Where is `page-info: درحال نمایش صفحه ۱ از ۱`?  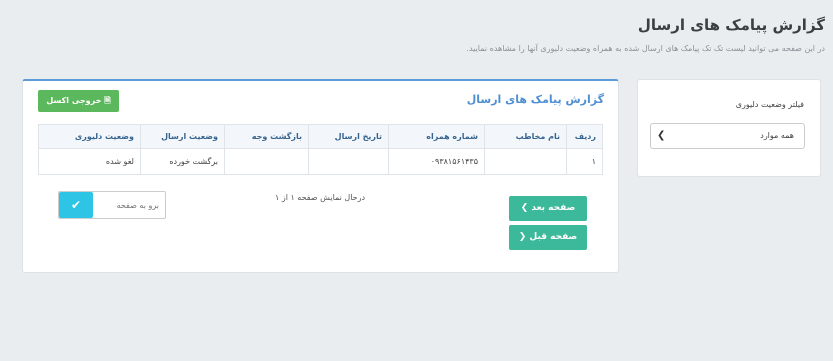
page-info: درحال نمایش صفحه ۱ از ۱ is located at coordinates (320, 197).